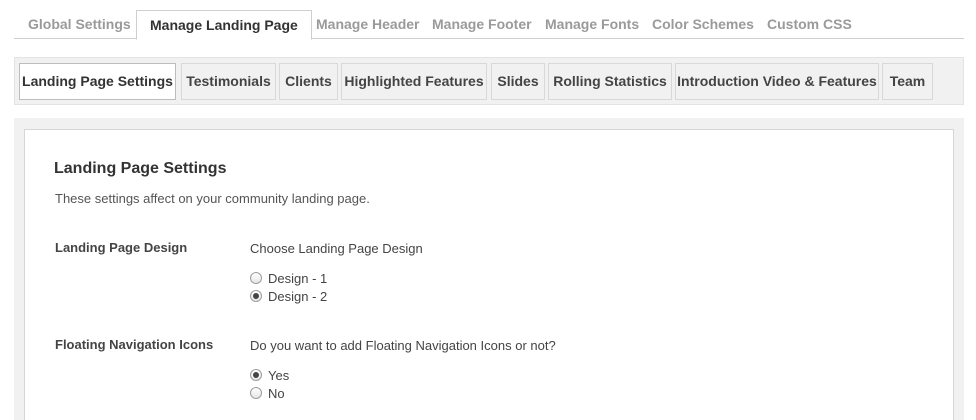 Image resolution: width=976 pixels, height=420 pixels. Describe the element at coordinates (482, 24) in the screenshot. I see `tab-manage-footer: Manage Footer` at that location.